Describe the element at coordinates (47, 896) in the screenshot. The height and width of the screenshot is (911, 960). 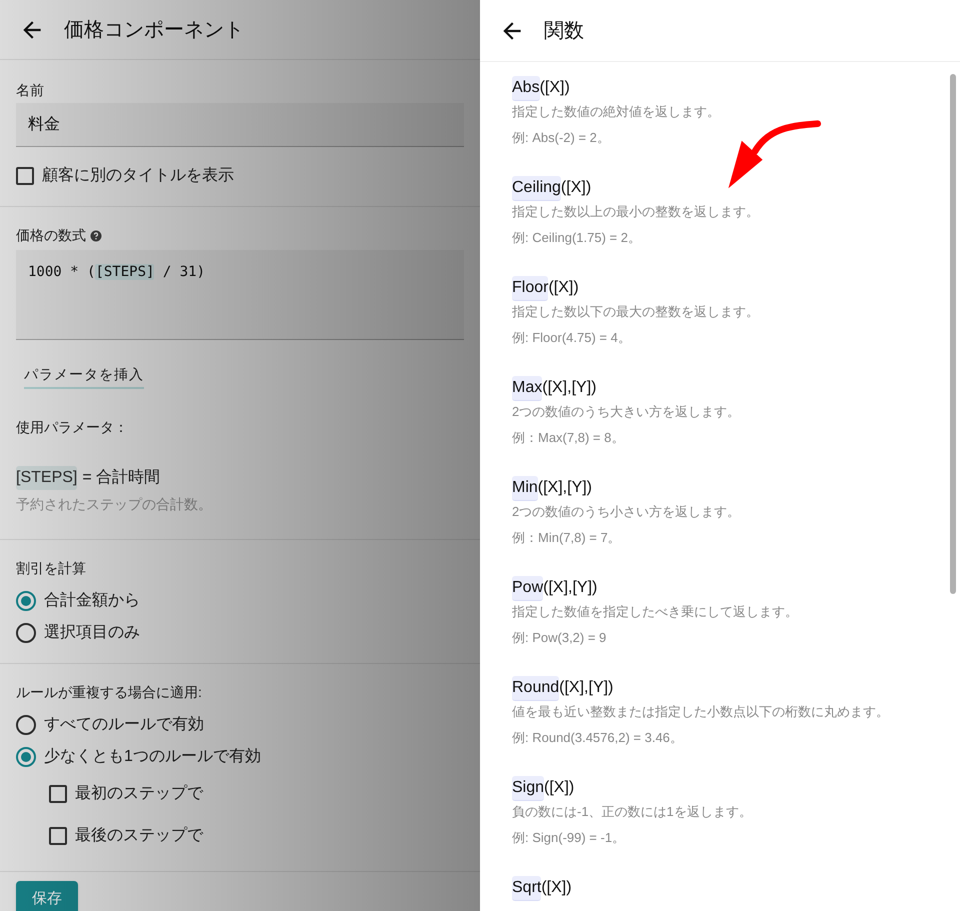
I see `save-button: 保存` at that location.